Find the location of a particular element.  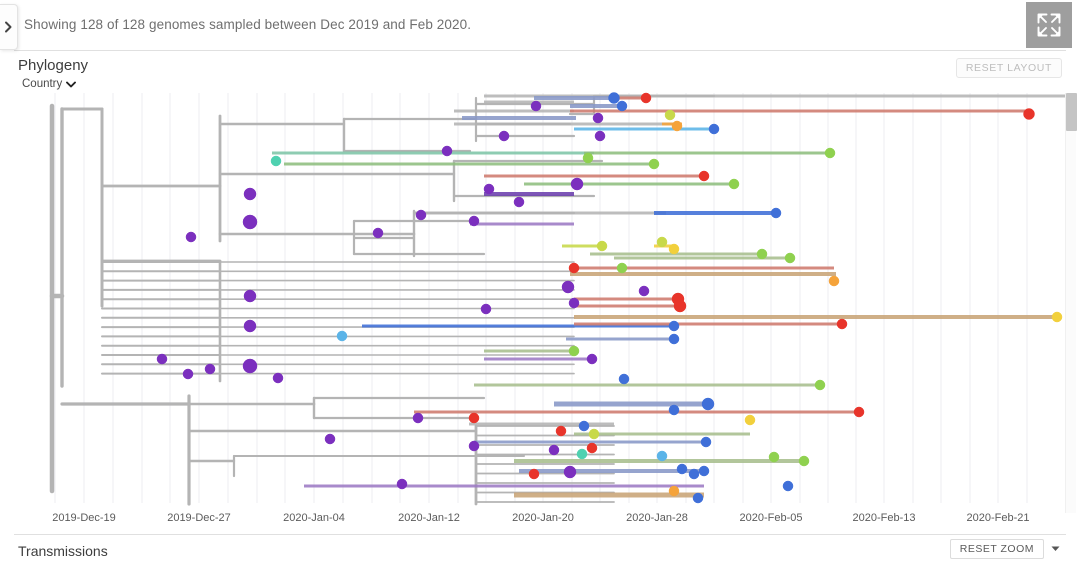

transmissions-title: Transmissions is located at coordinates (63, 551).